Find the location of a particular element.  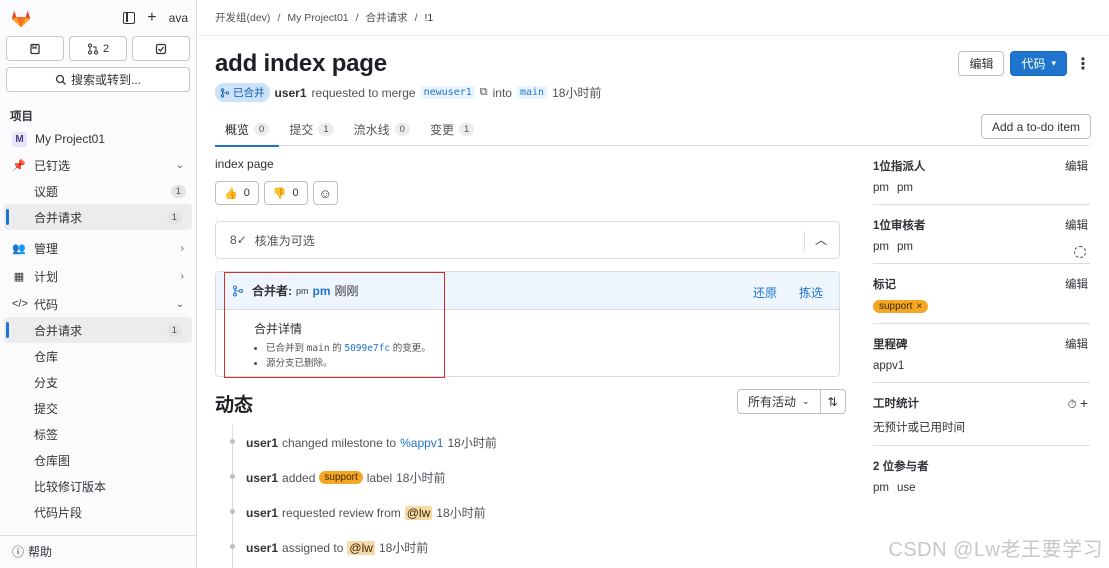

event-text: assigned to is located at coordinates (313, 547).